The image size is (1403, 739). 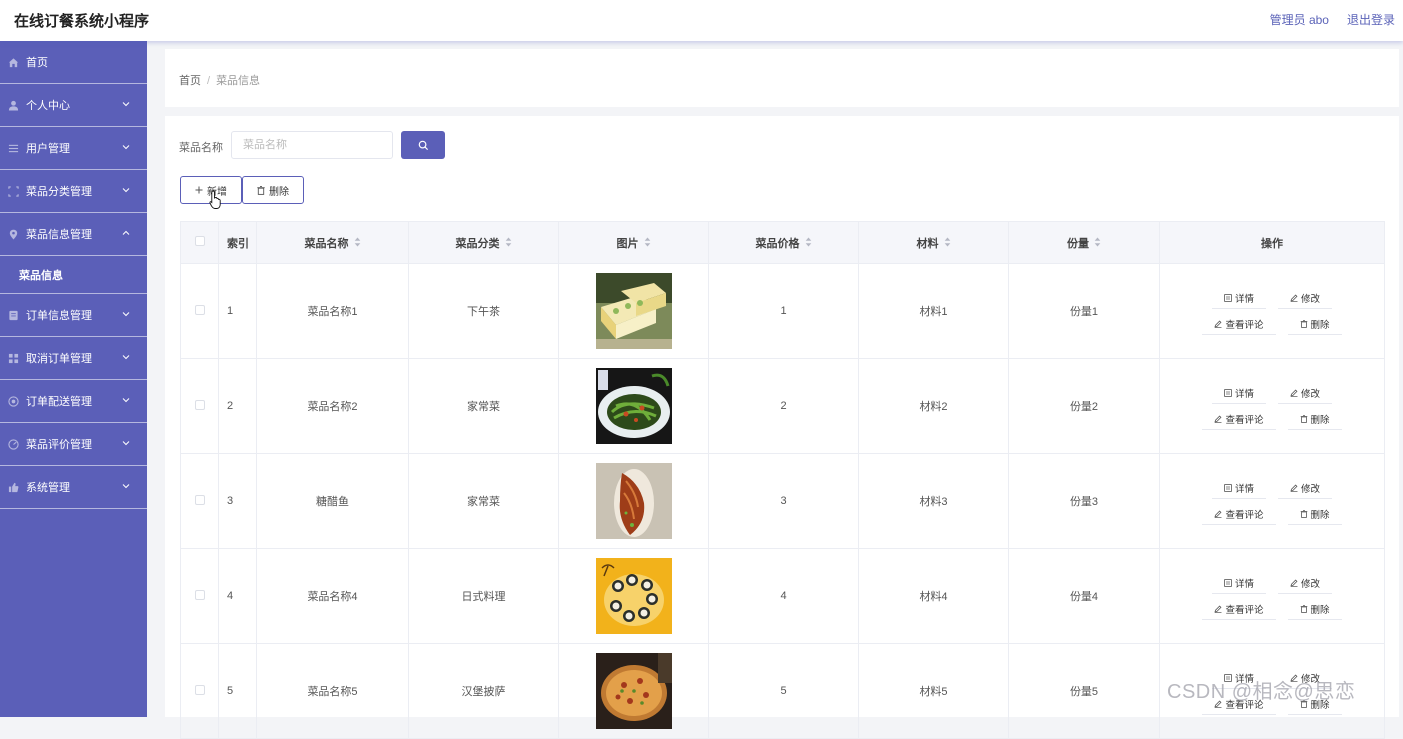 What do you see at coordinates (1299, 19) in the screenshot?
I see `admin-user-link: 管理员 abo` at bounding box center [1299, 19].